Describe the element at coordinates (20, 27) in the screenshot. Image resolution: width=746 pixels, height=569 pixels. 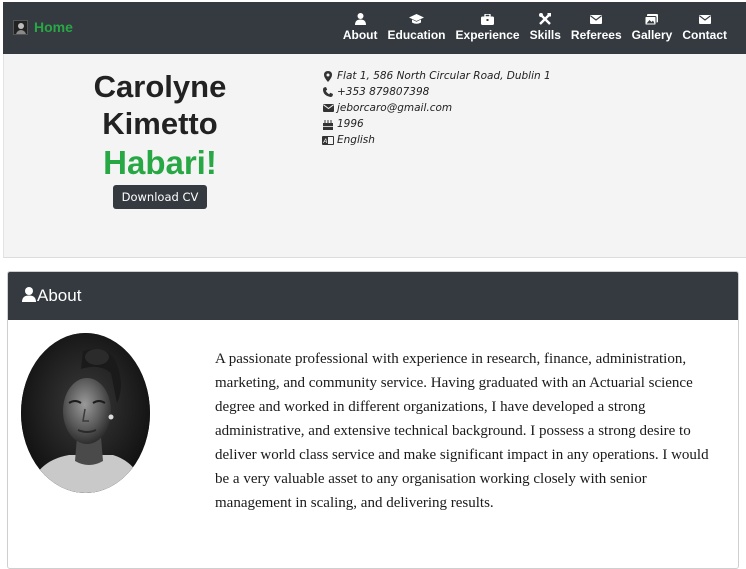
I see `avatar` at that location.